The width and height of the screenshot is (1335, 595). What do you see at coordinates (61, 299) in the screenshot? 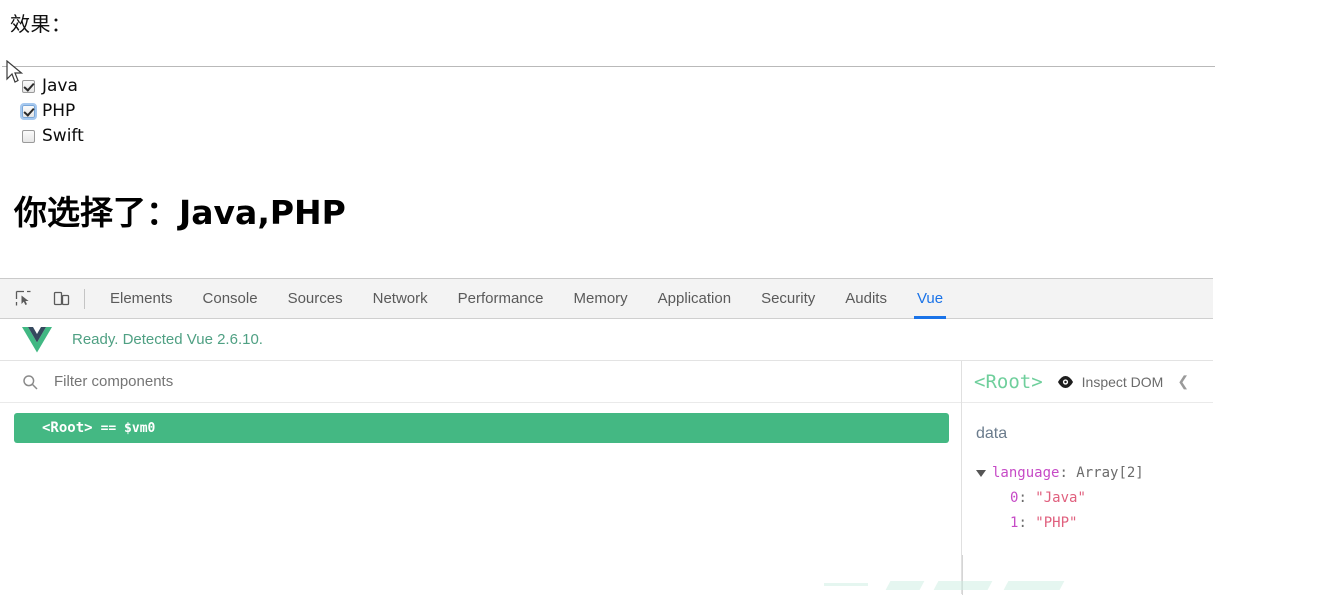
I see `device-toolbar-icon` at bounding box center [61, 299].